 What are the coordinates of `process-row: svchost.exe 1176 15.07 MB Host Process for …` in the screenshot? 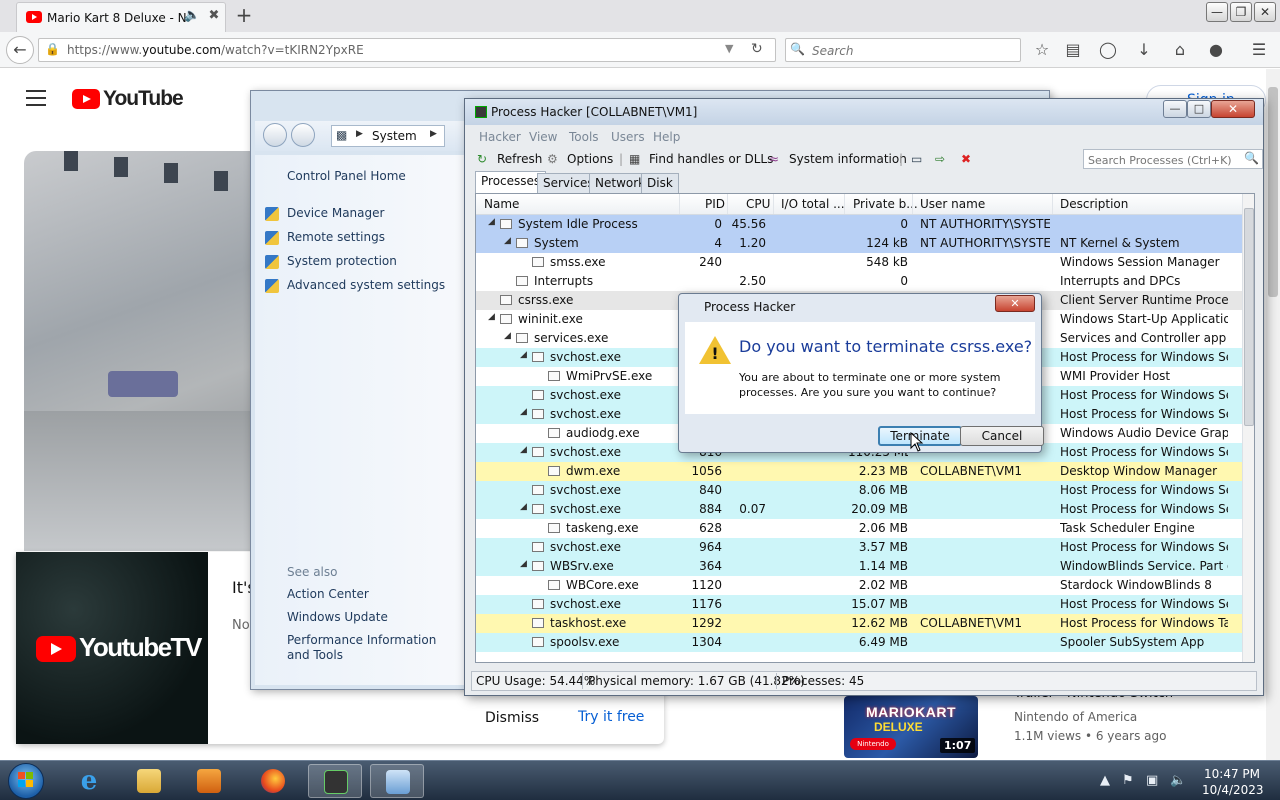 It's located at (859, 604).